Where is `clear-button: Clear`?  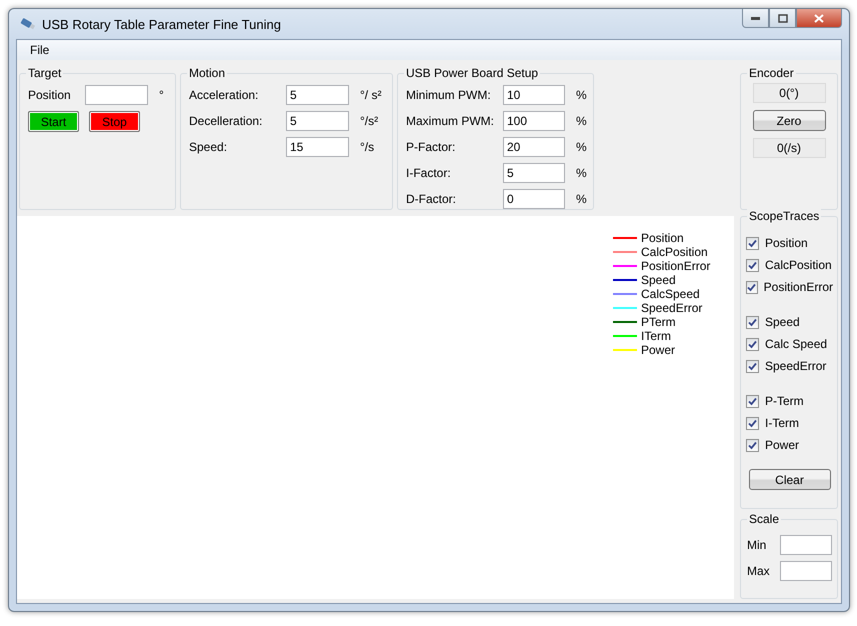 clear-button: Clear is located at coordinates (789, 479).